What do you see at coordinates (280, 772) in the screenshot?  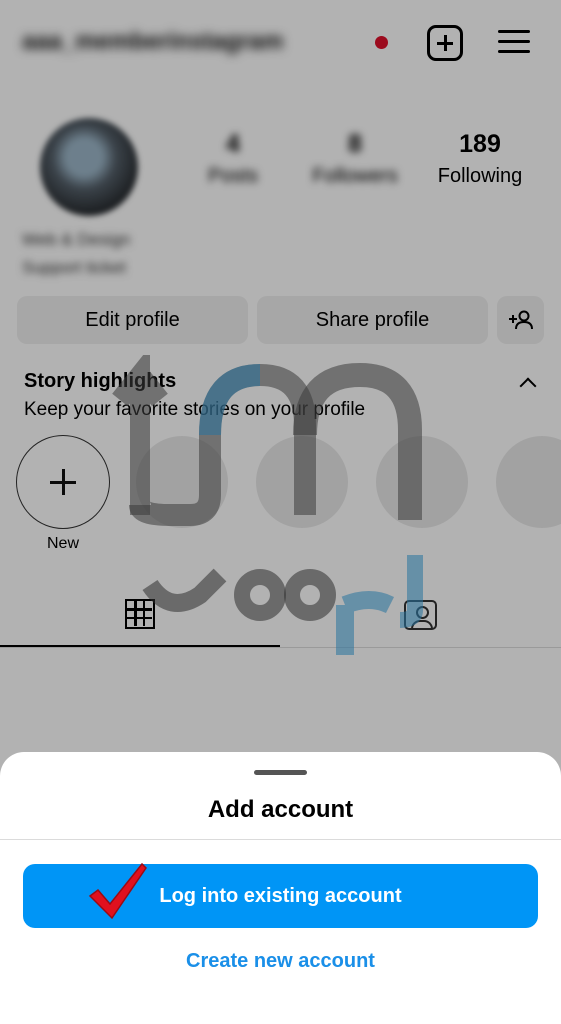 I see `sheet-drag-handle` at bounding box center [280, 772].